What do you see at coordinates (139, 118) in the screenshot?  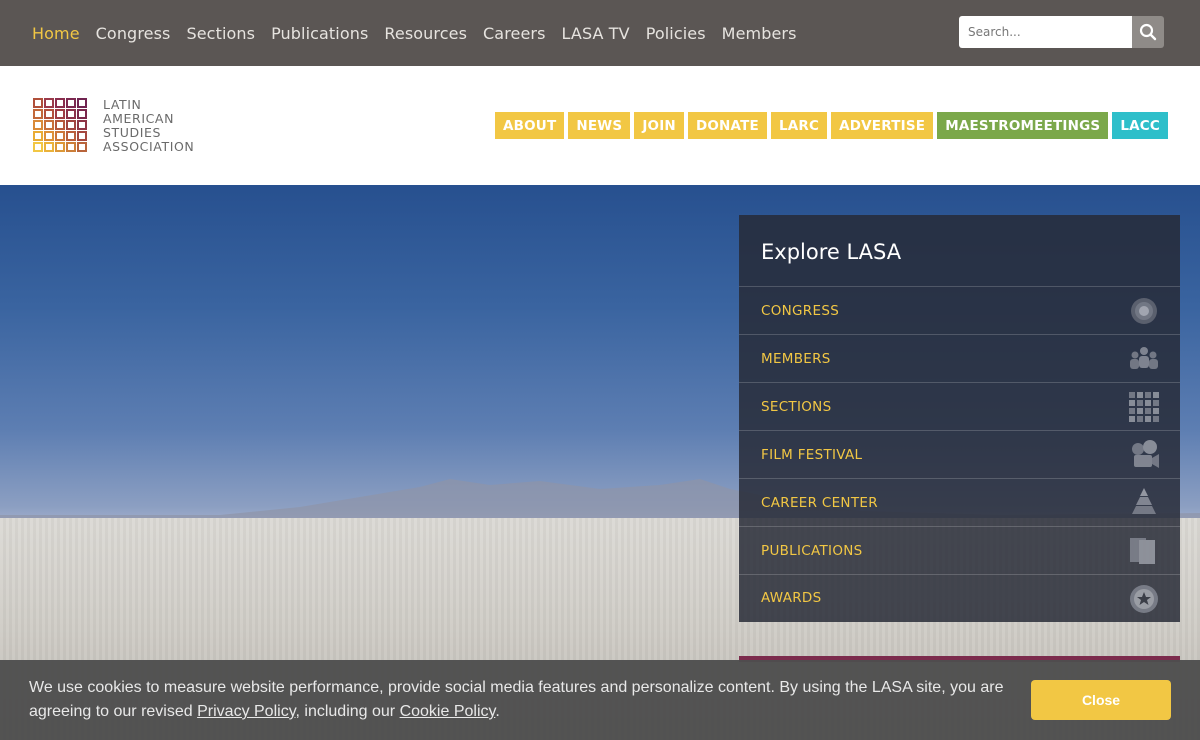 I see `logo-line: AMERICAN` at bounding box center [139, 118].